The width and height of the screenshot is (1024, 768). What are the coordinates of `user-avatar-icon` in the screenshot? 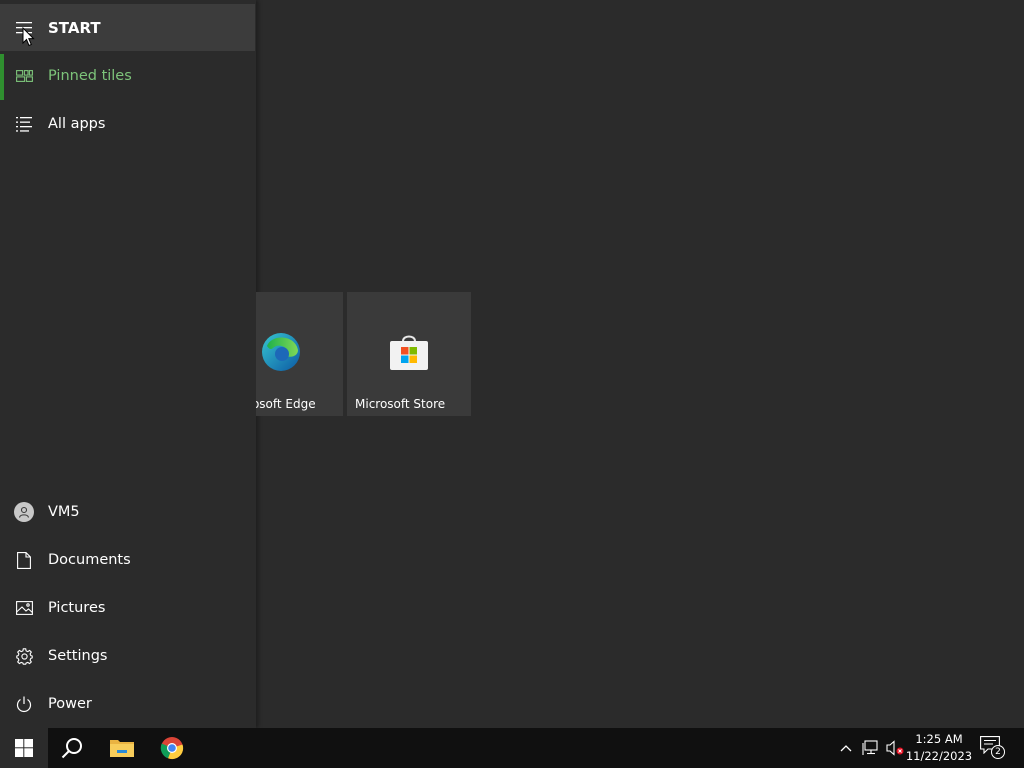 It's located at (24, 512).